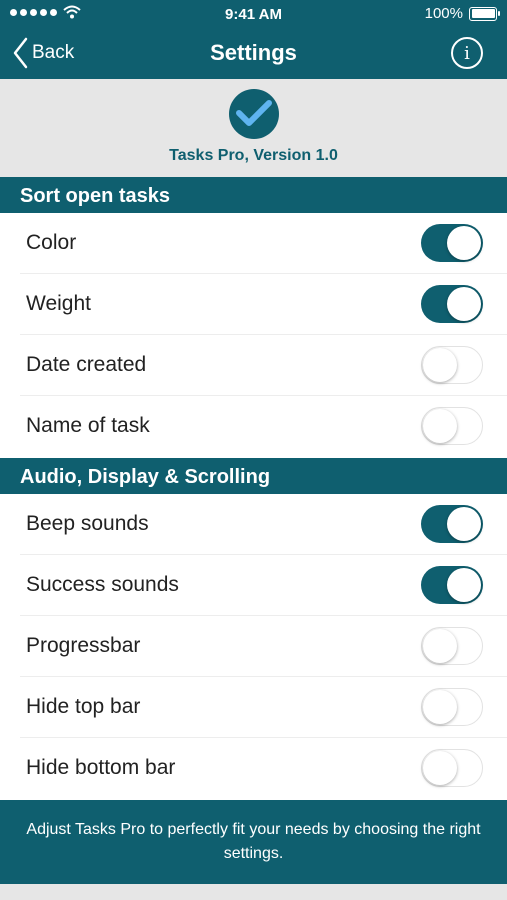  What do you see at coordinates (83, 706) in the screenshot?
I see `setting-label: Hide top bar` at bounding box center [83, 706].